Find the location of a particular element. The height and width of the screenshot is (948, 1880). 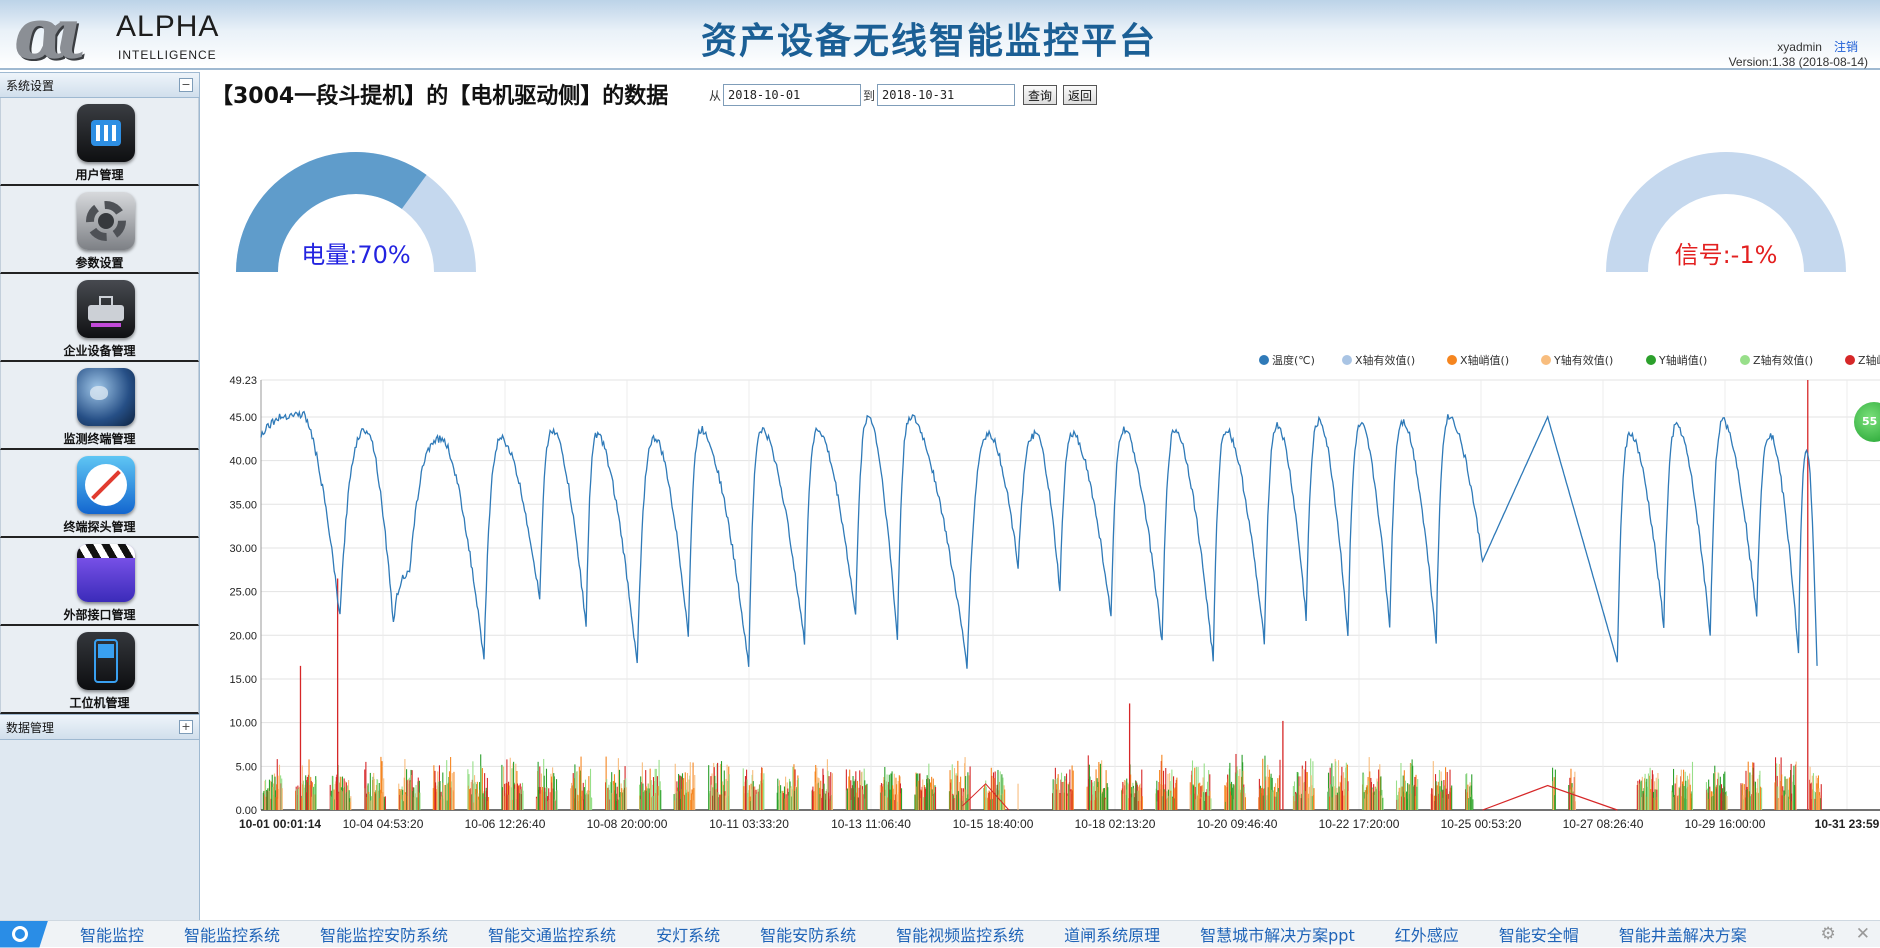

users-icon is located at coordinates (106, 133).